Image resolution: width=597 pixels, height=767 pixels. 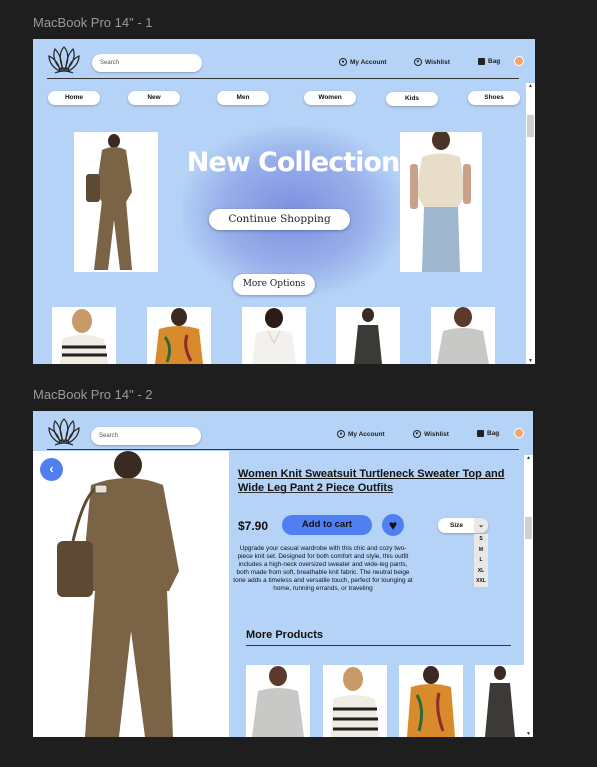 What do you see at coordinates (279, 219) in the screenshot?
I see `continue-shopping-button: Continue Shopping` at bounding box center [279, 219].